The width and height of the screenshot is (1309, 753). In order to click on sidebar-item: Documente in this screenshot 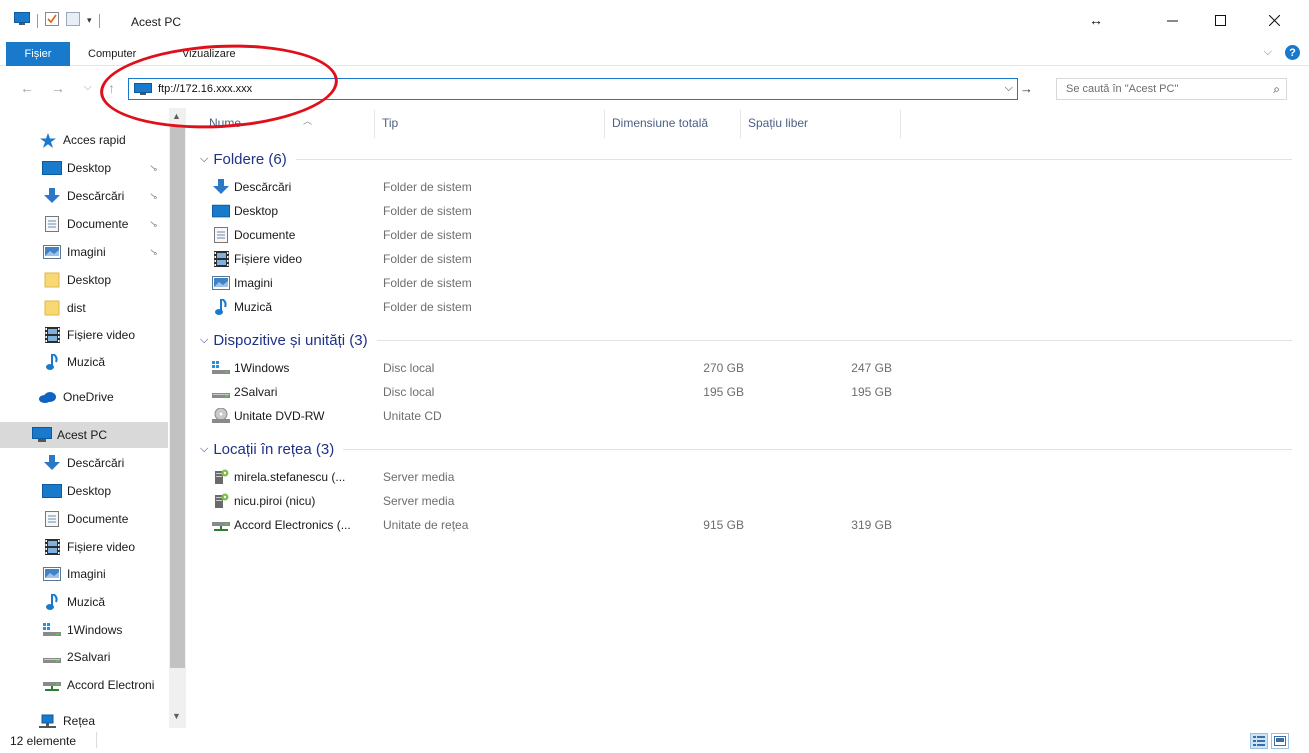, I will do `click(84, 519)`.